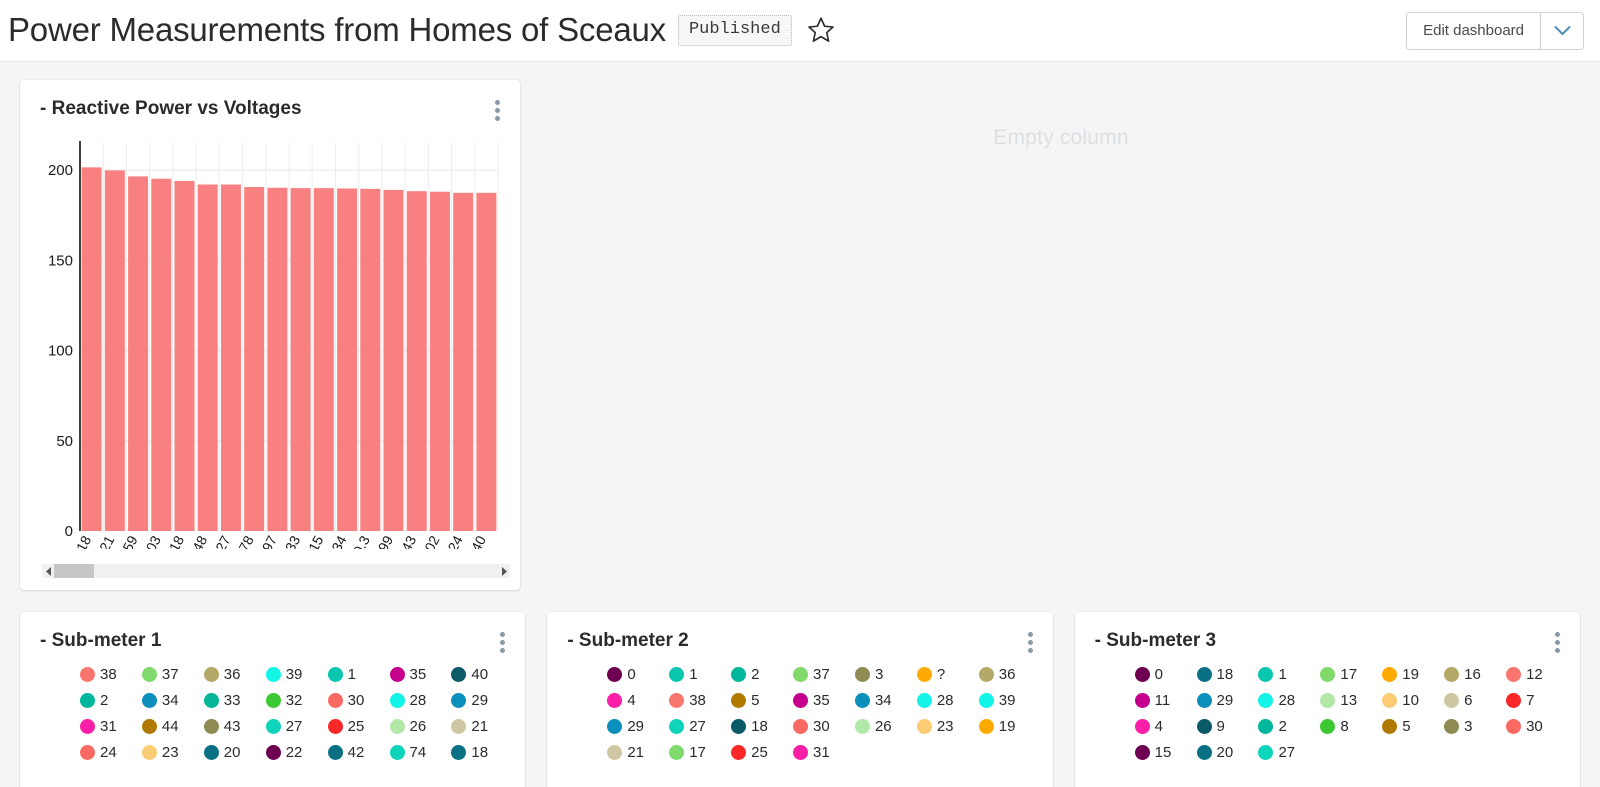  Describe the element at coordinates (295, 752) in the screenshot. I see `legend-item: 22` at that location.